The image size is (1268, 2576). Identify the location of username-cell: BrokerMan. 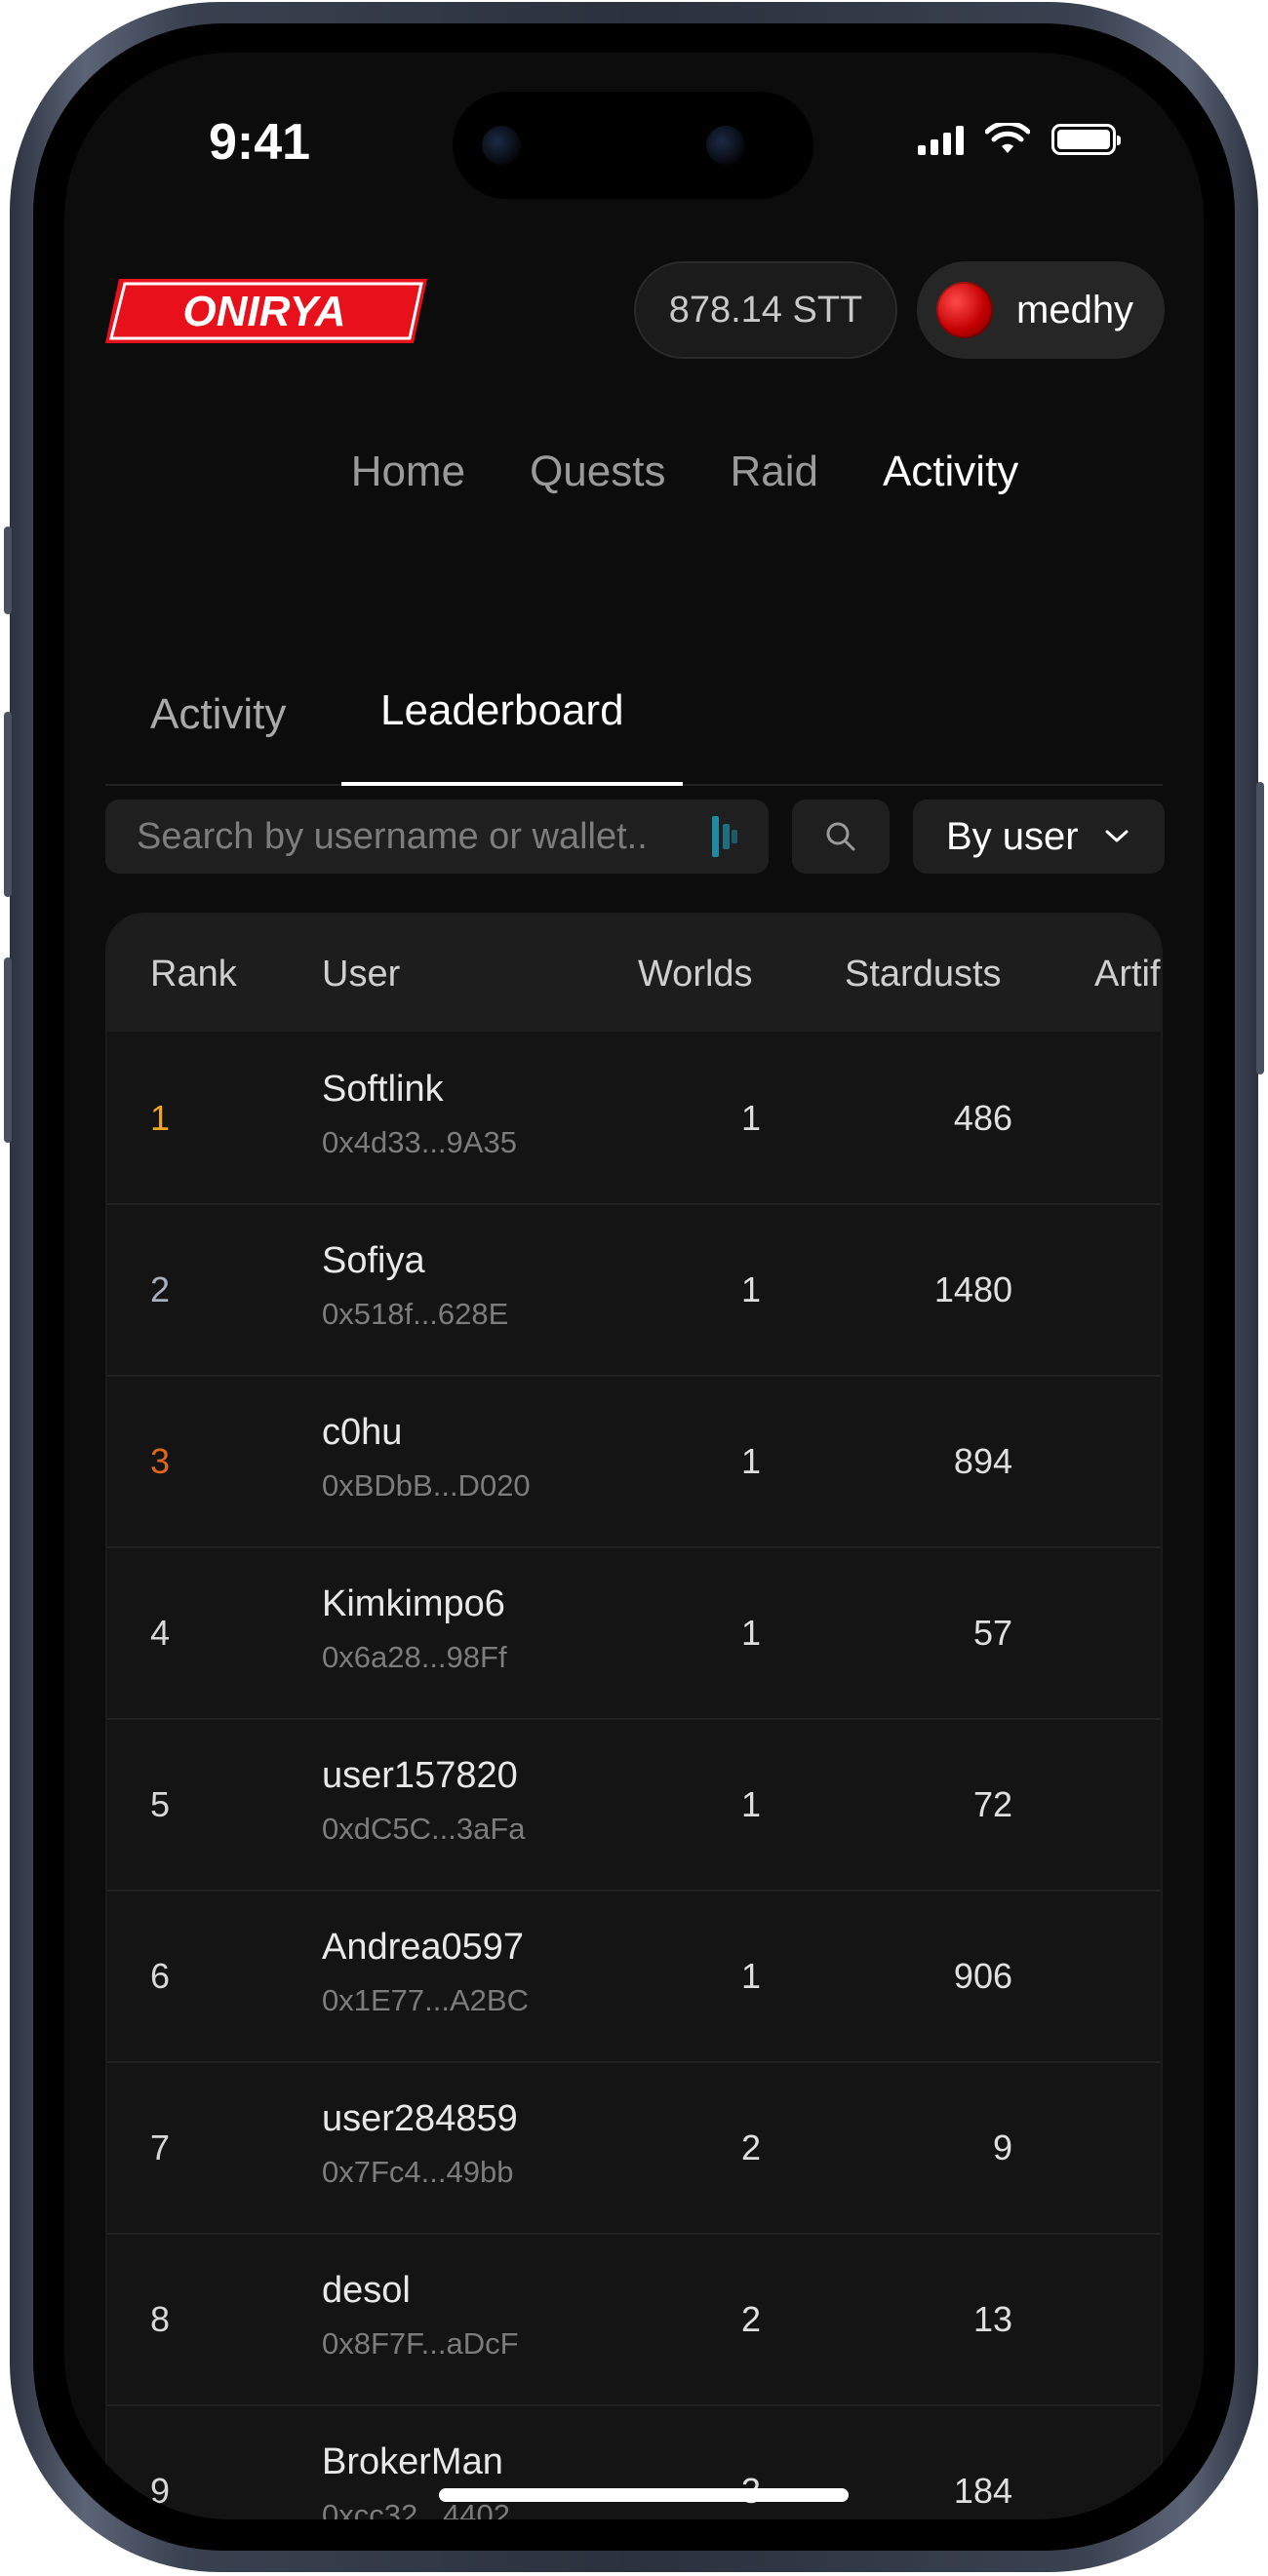
(413, 2461).